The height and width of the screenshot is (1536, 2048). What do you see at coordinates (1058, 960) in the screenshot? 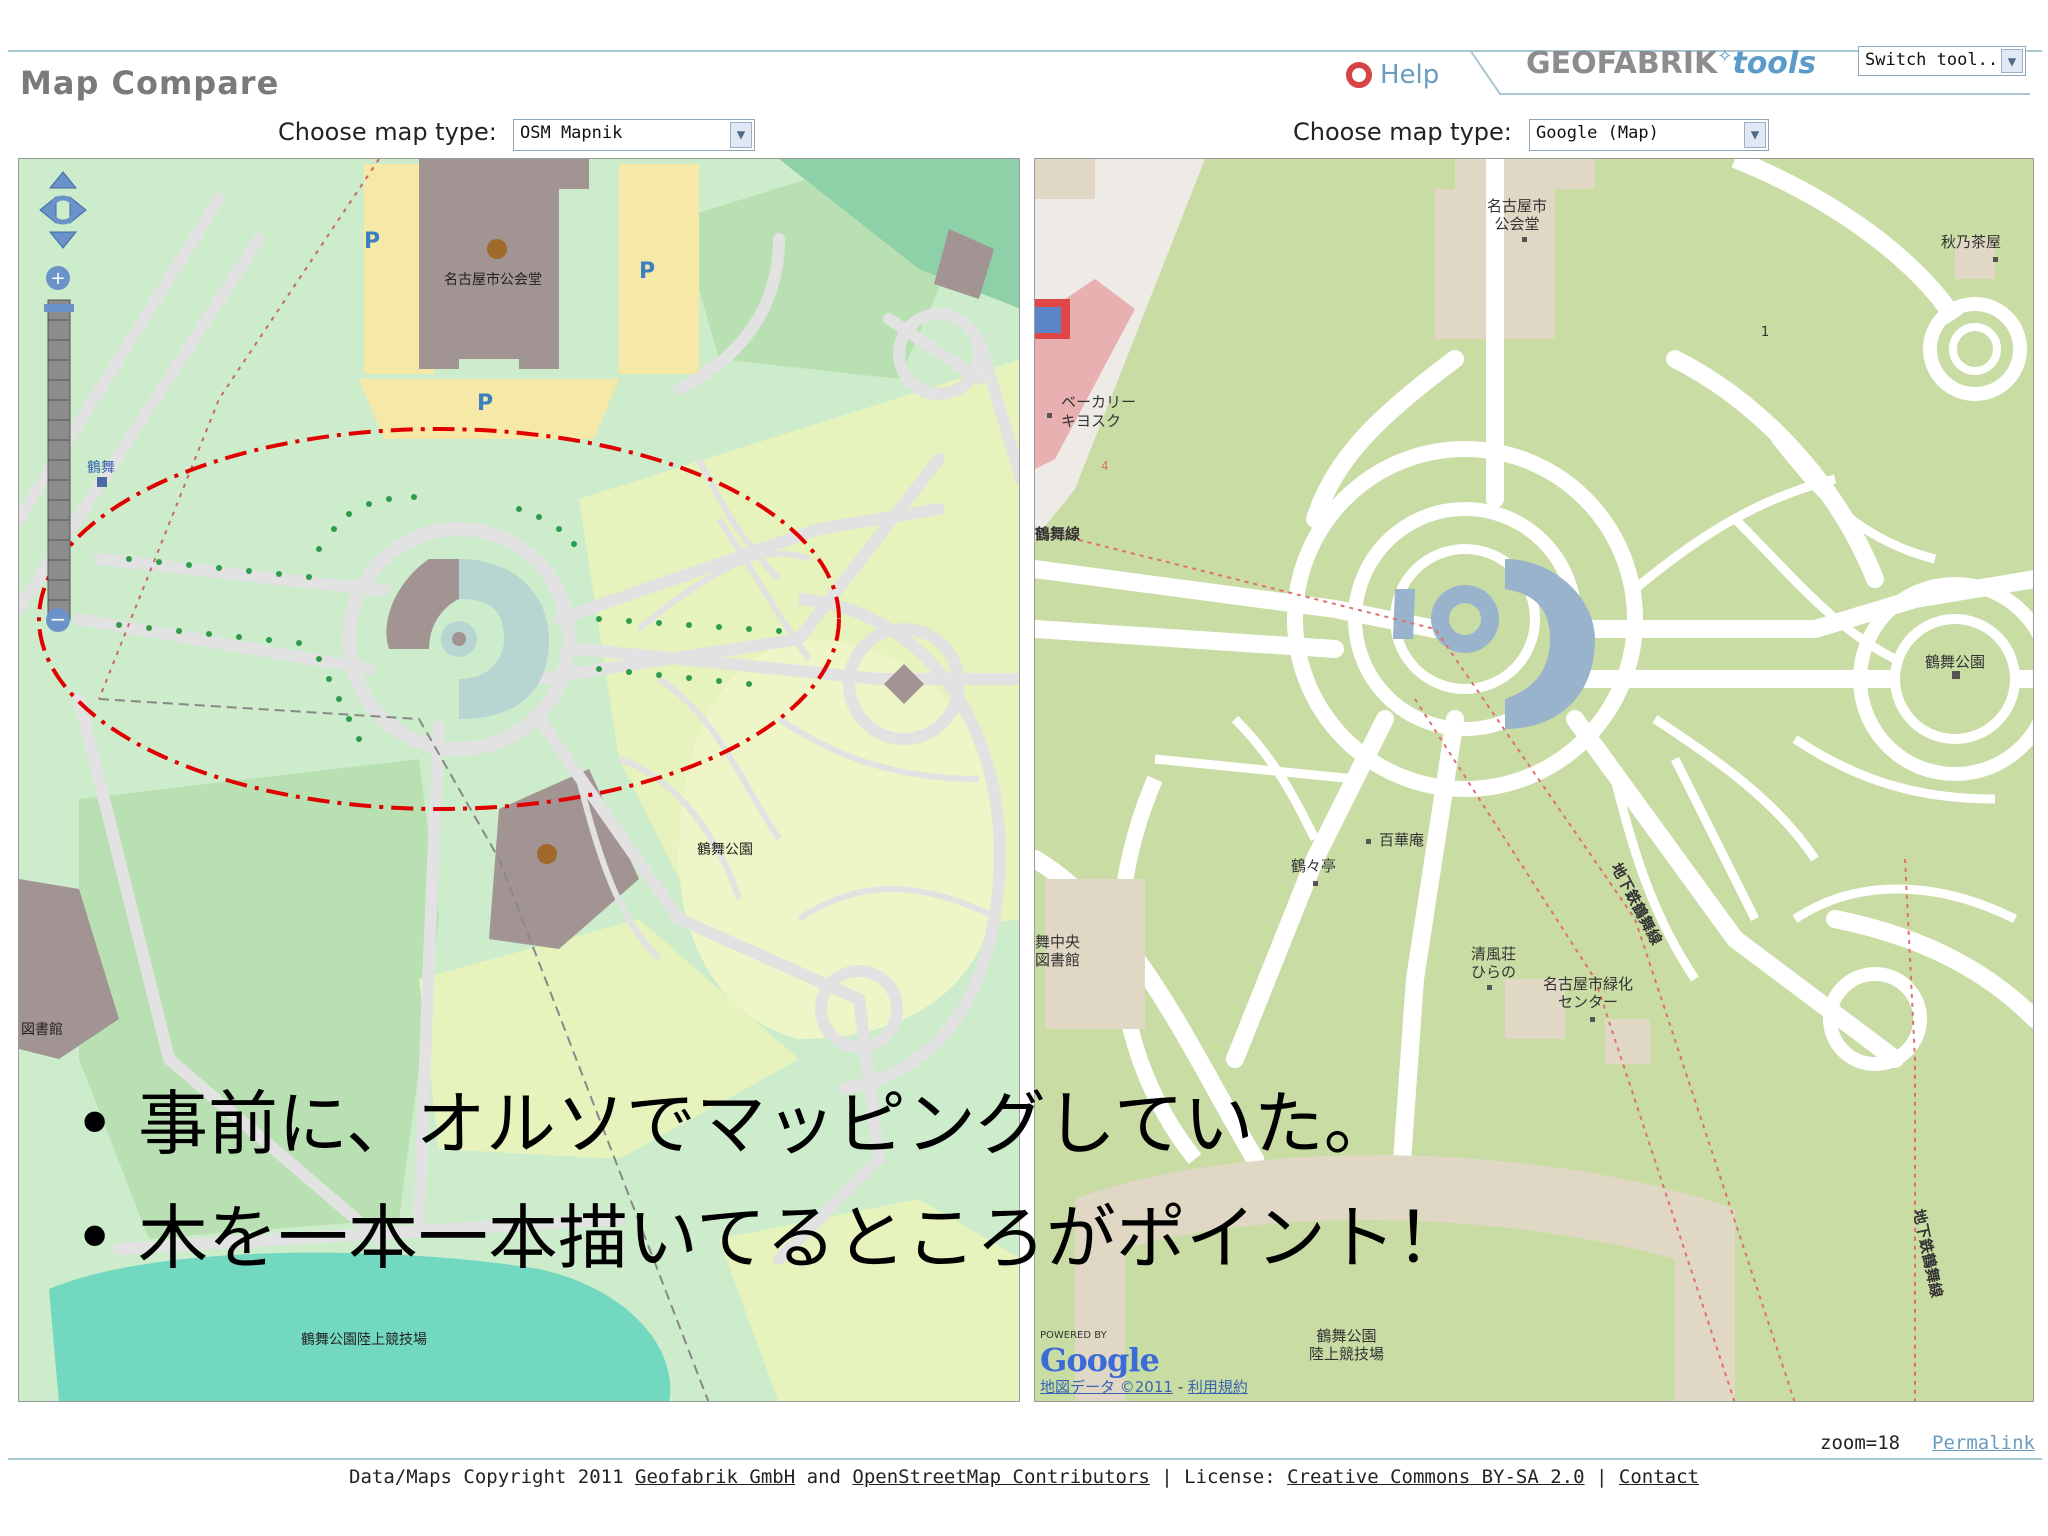
I see `library-label-line2: 図書館` at bounding box center [1058, 960].